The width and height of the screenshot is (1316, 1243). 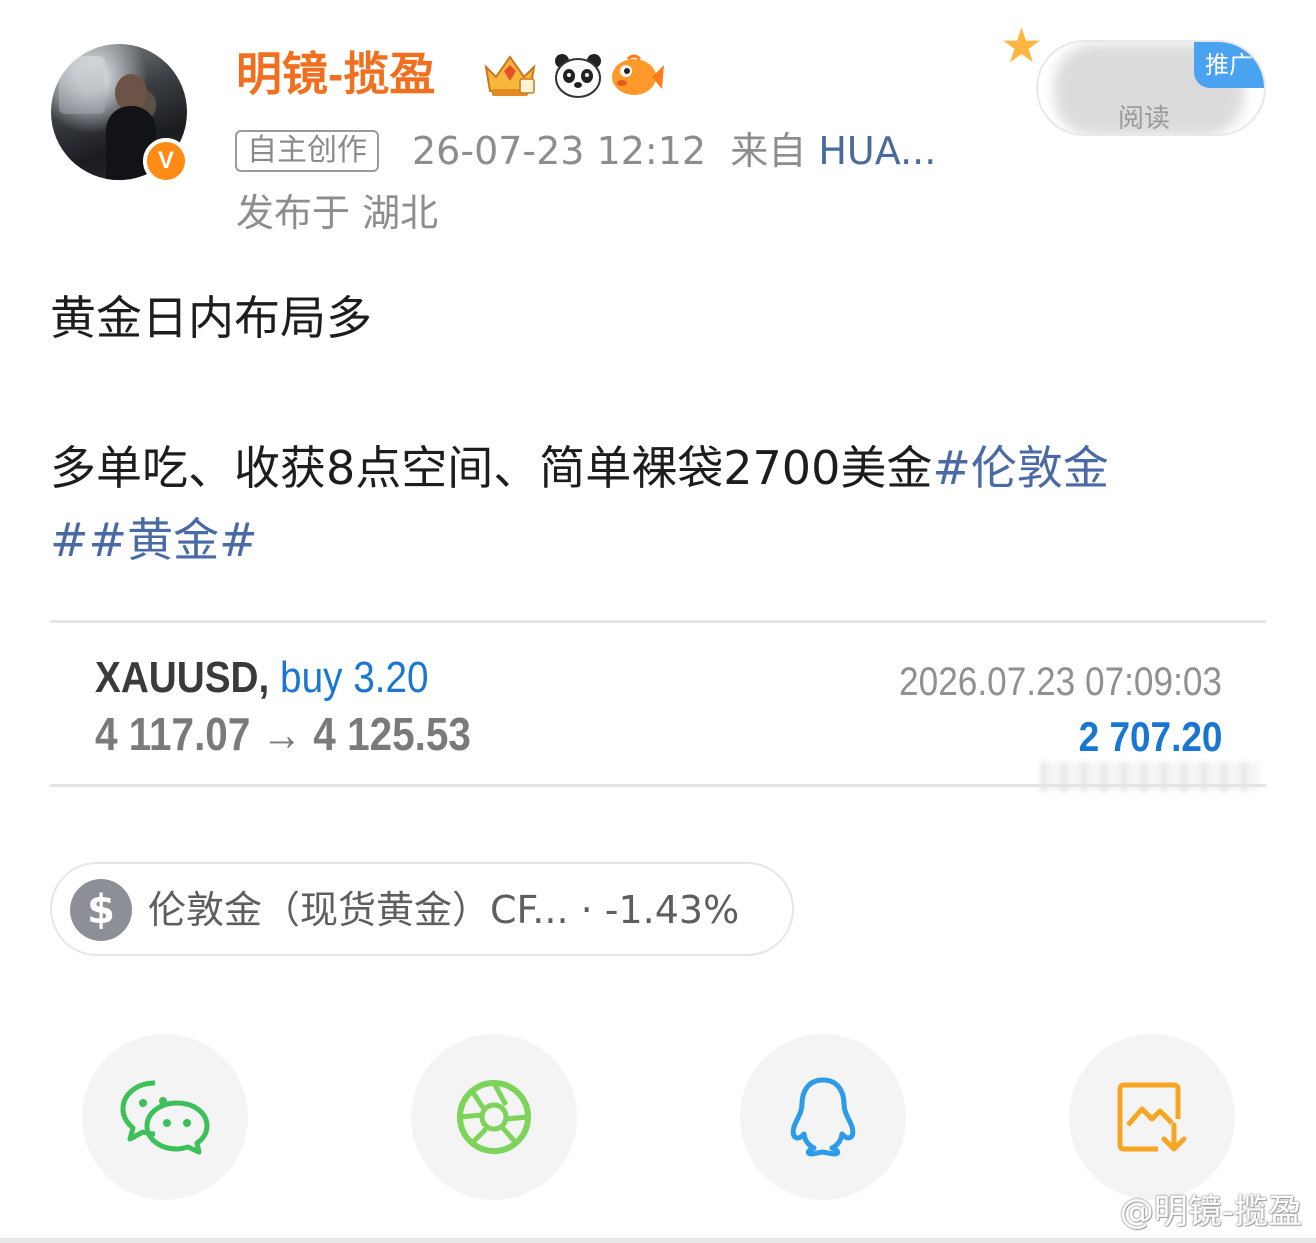 I want to click on save-image-icon, so click(x=1152, y=1117).